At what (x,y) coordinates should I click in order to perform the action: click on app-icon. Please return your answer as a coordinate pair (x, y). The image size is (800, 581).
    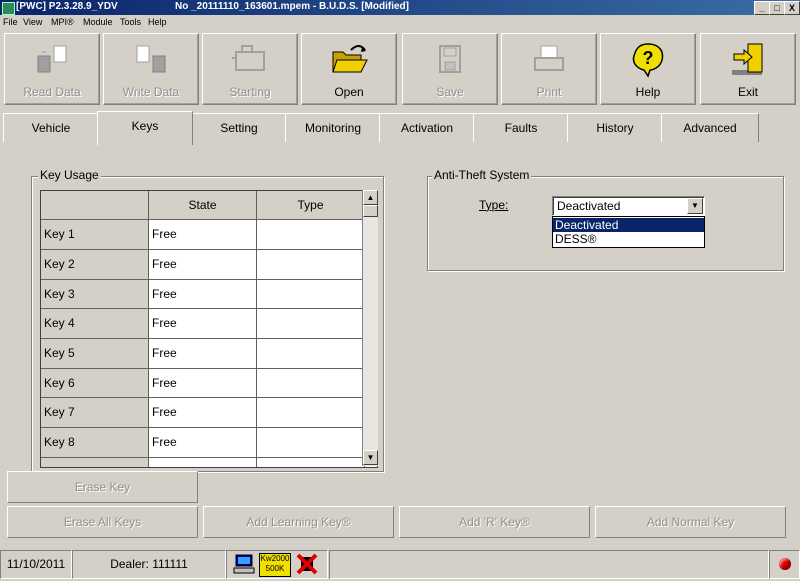
    Looking at the image, I should click on (8, 8).